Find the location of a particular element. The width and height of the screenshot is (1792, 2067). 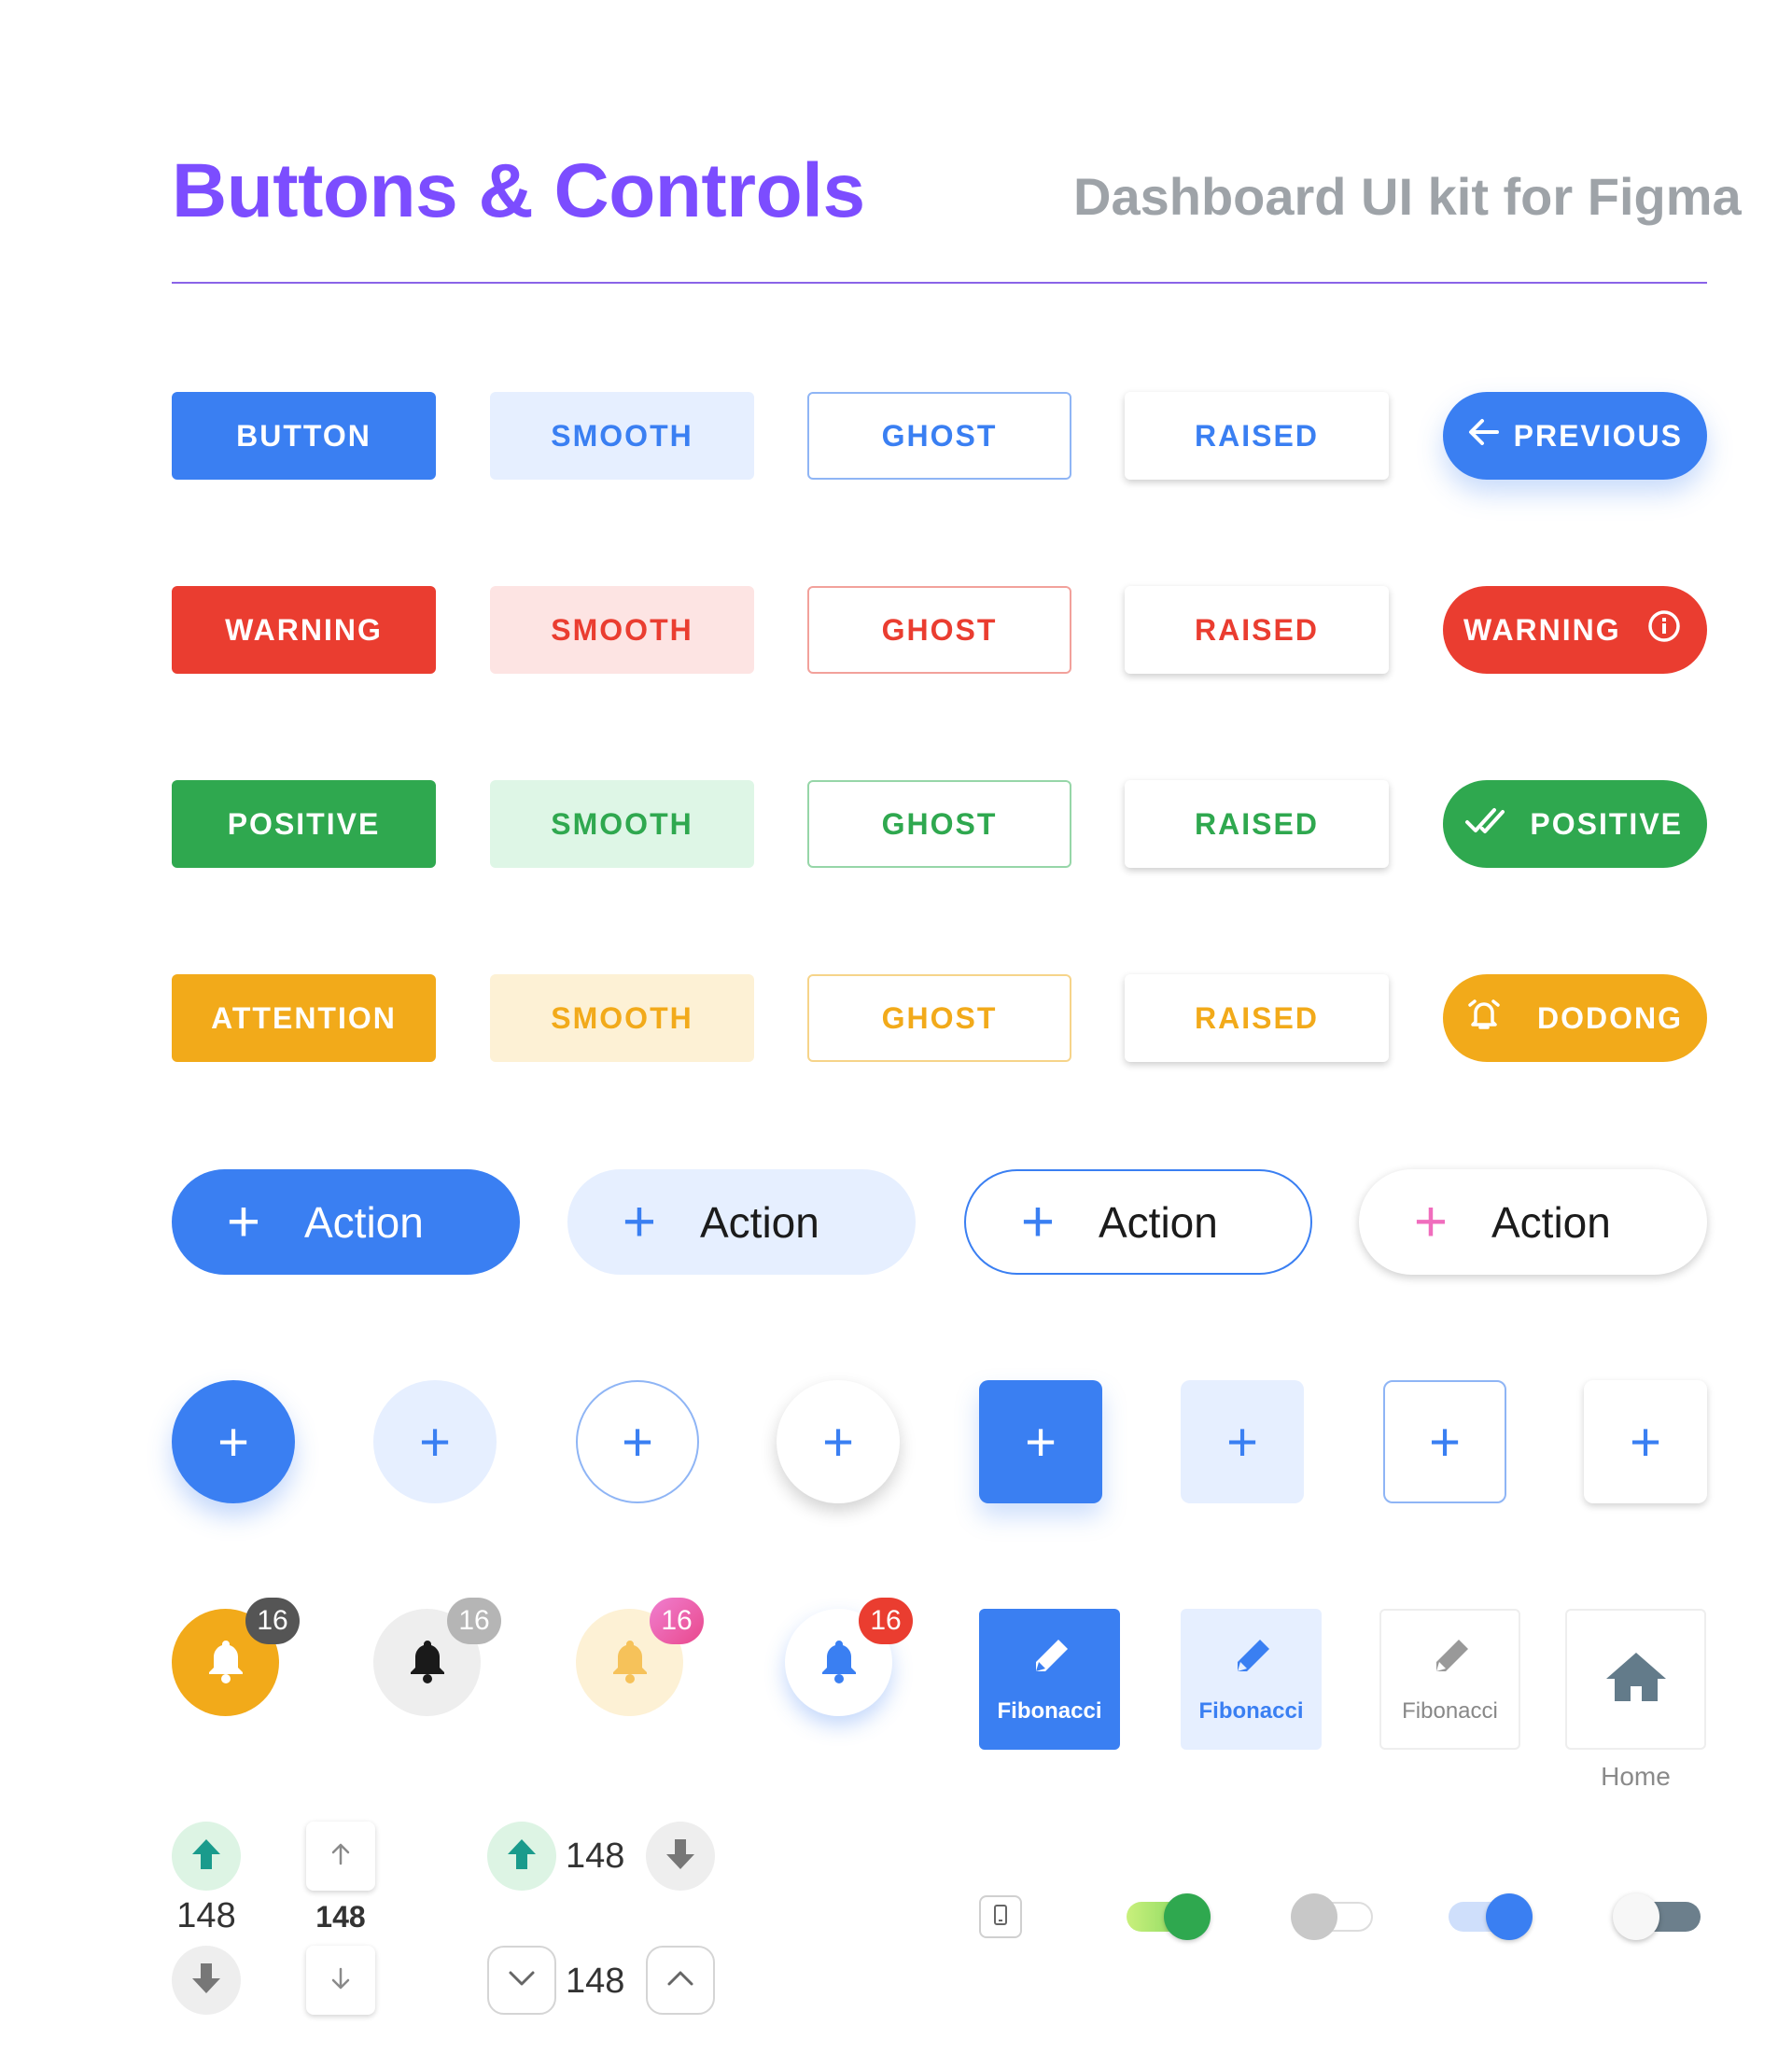

warning-button: WARNING is located at coordinates (304, 630).